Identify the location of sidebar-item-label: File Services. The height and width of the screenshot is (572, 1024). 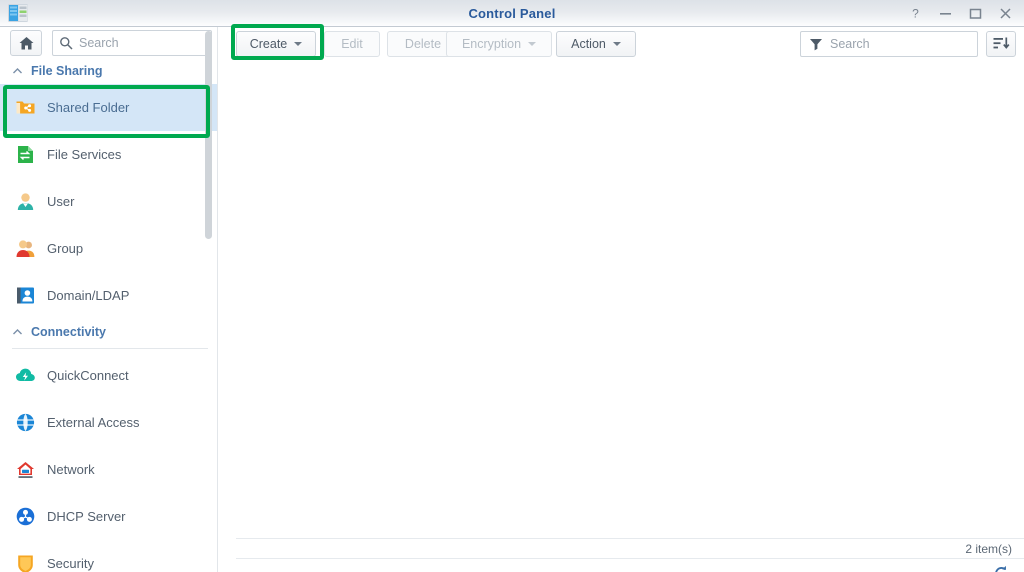
(84, 154).